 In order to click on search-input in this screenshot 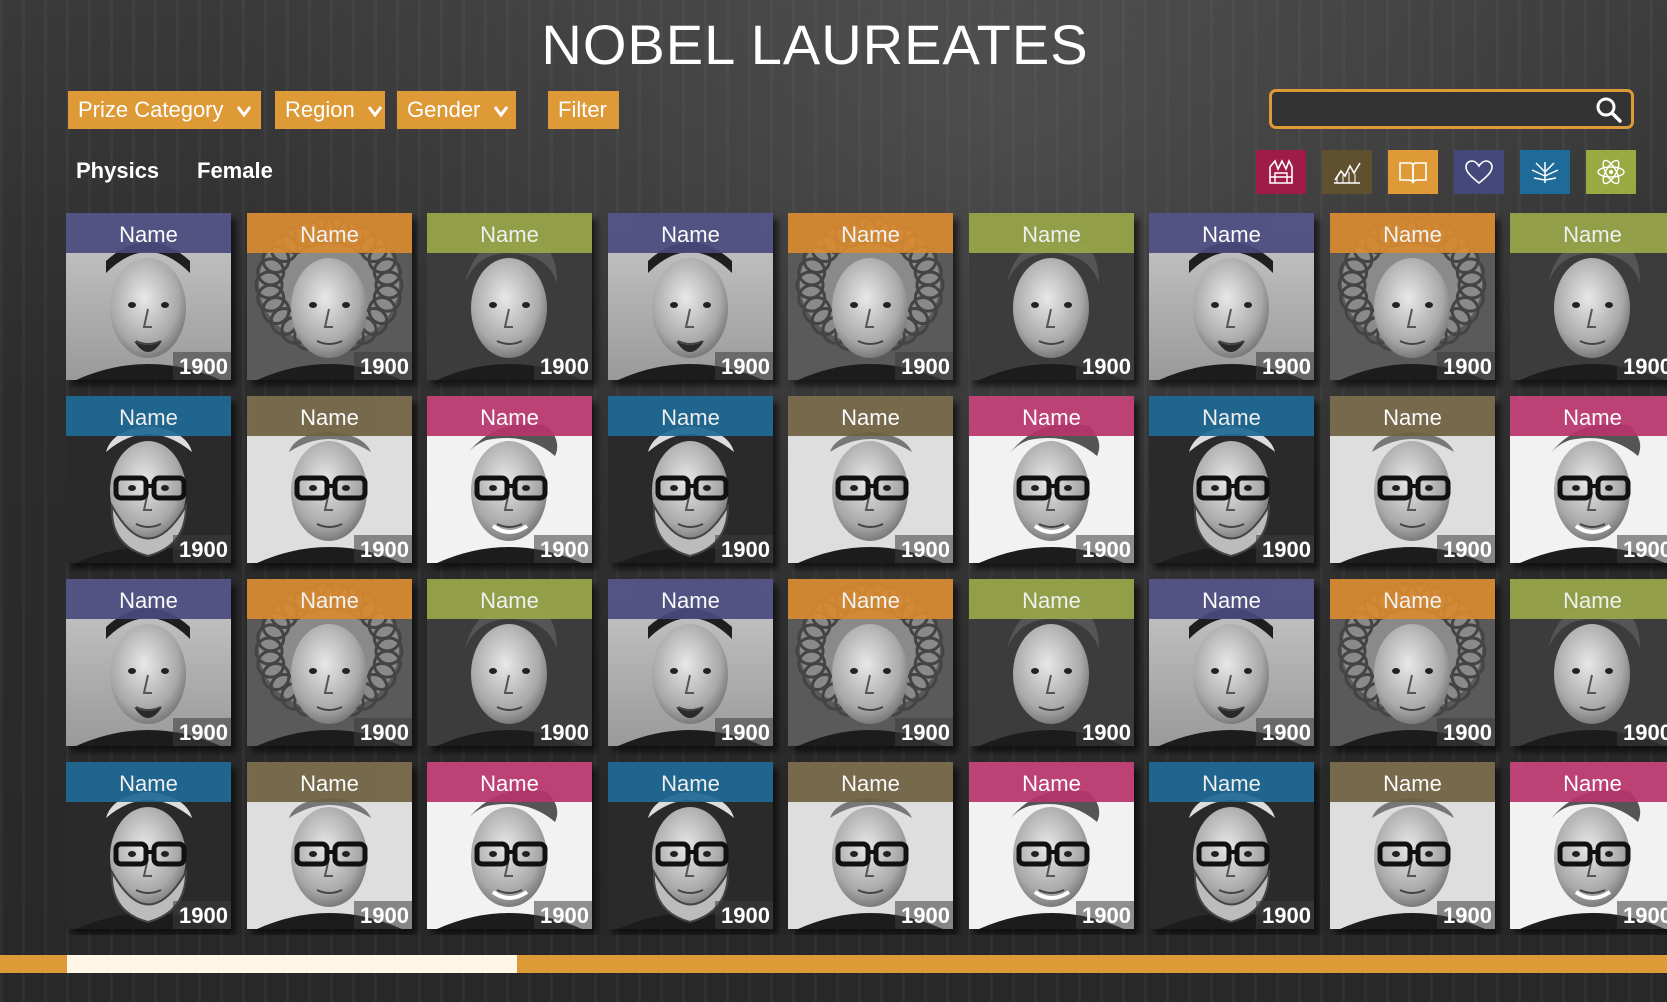, I will do `click(1434, 111)`.